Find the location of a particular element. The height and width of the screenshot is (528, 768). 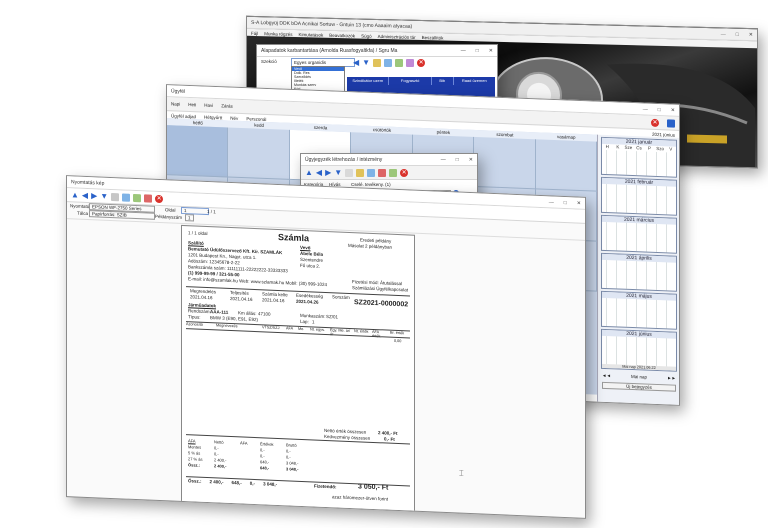

new-entry-button: Új bejegyzés is located at coordinates (639, 386).